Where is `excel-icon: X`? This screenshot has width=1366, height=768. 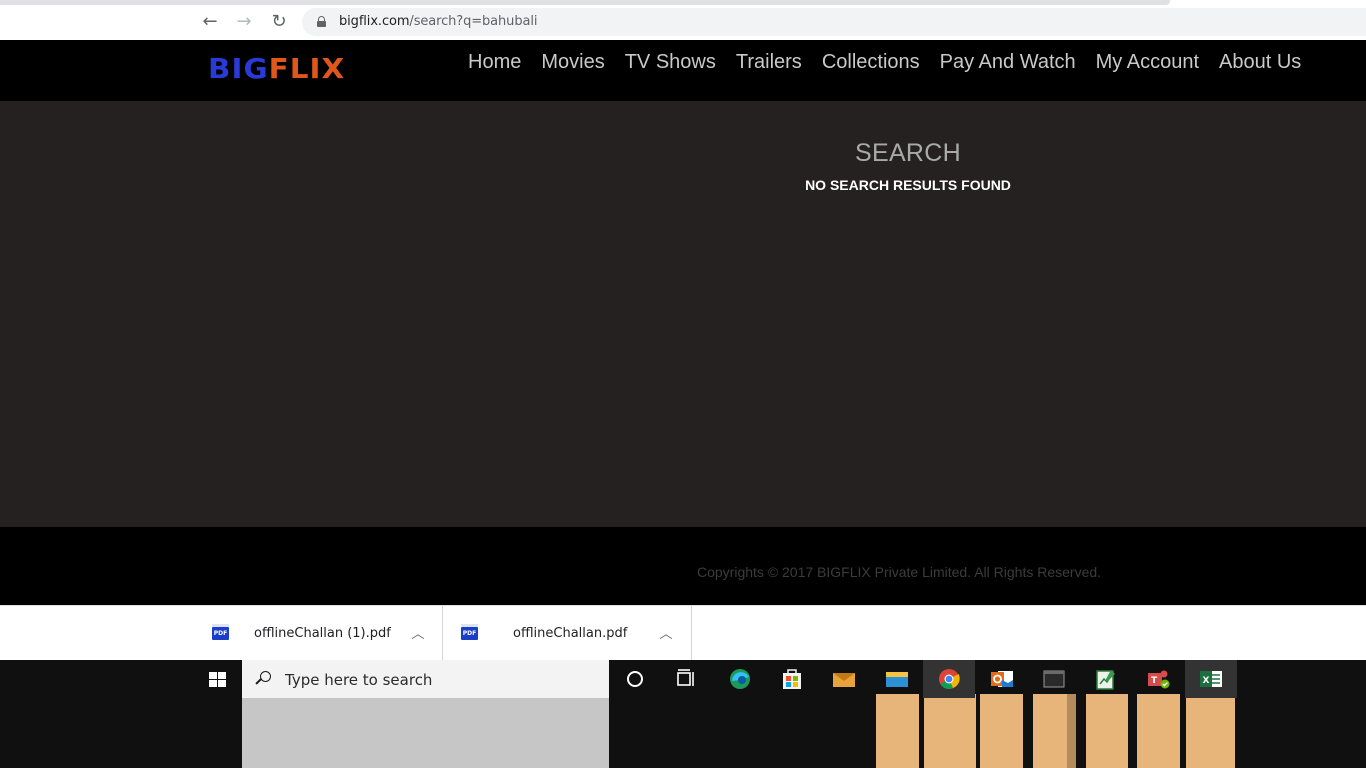 excel-icon: X is located at coordinates (1211, 679).